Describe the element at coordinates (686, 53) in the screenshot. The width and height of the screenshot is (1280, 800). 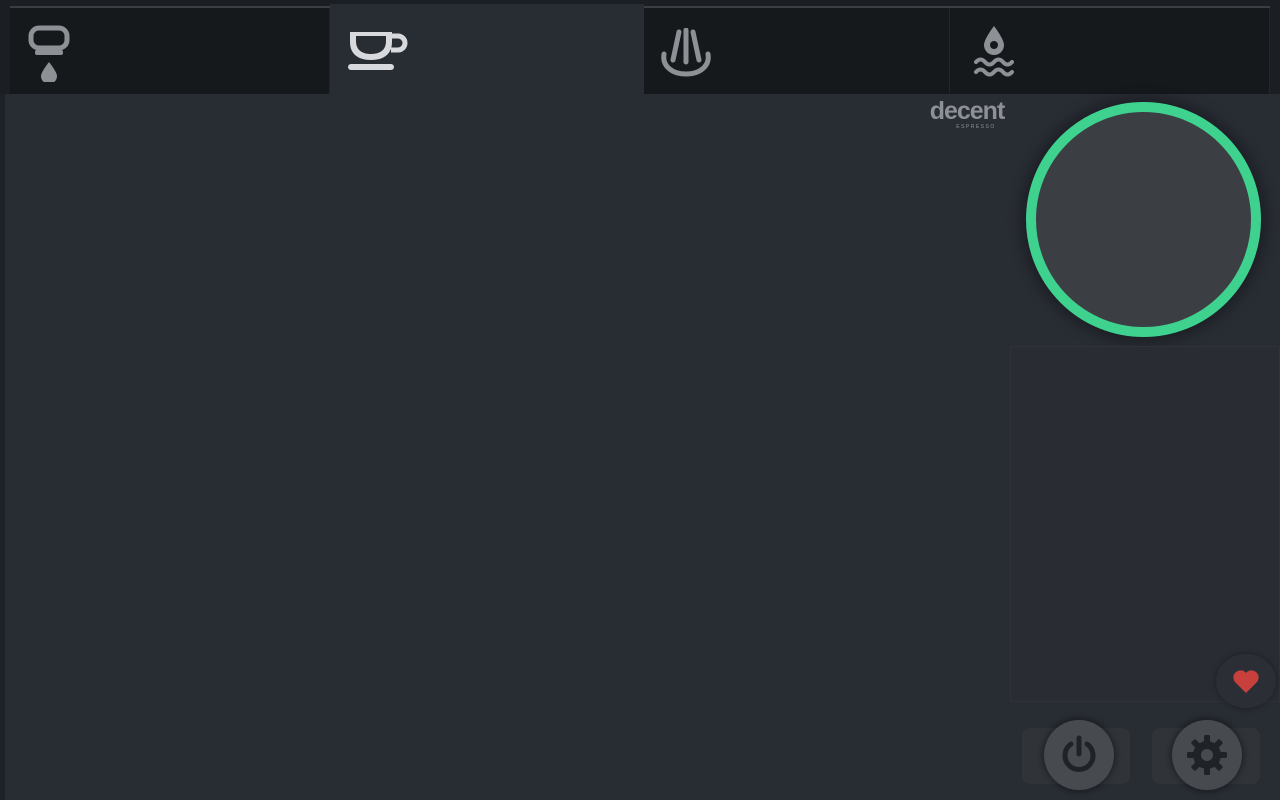
I see `steam-wand-icon` at that location.